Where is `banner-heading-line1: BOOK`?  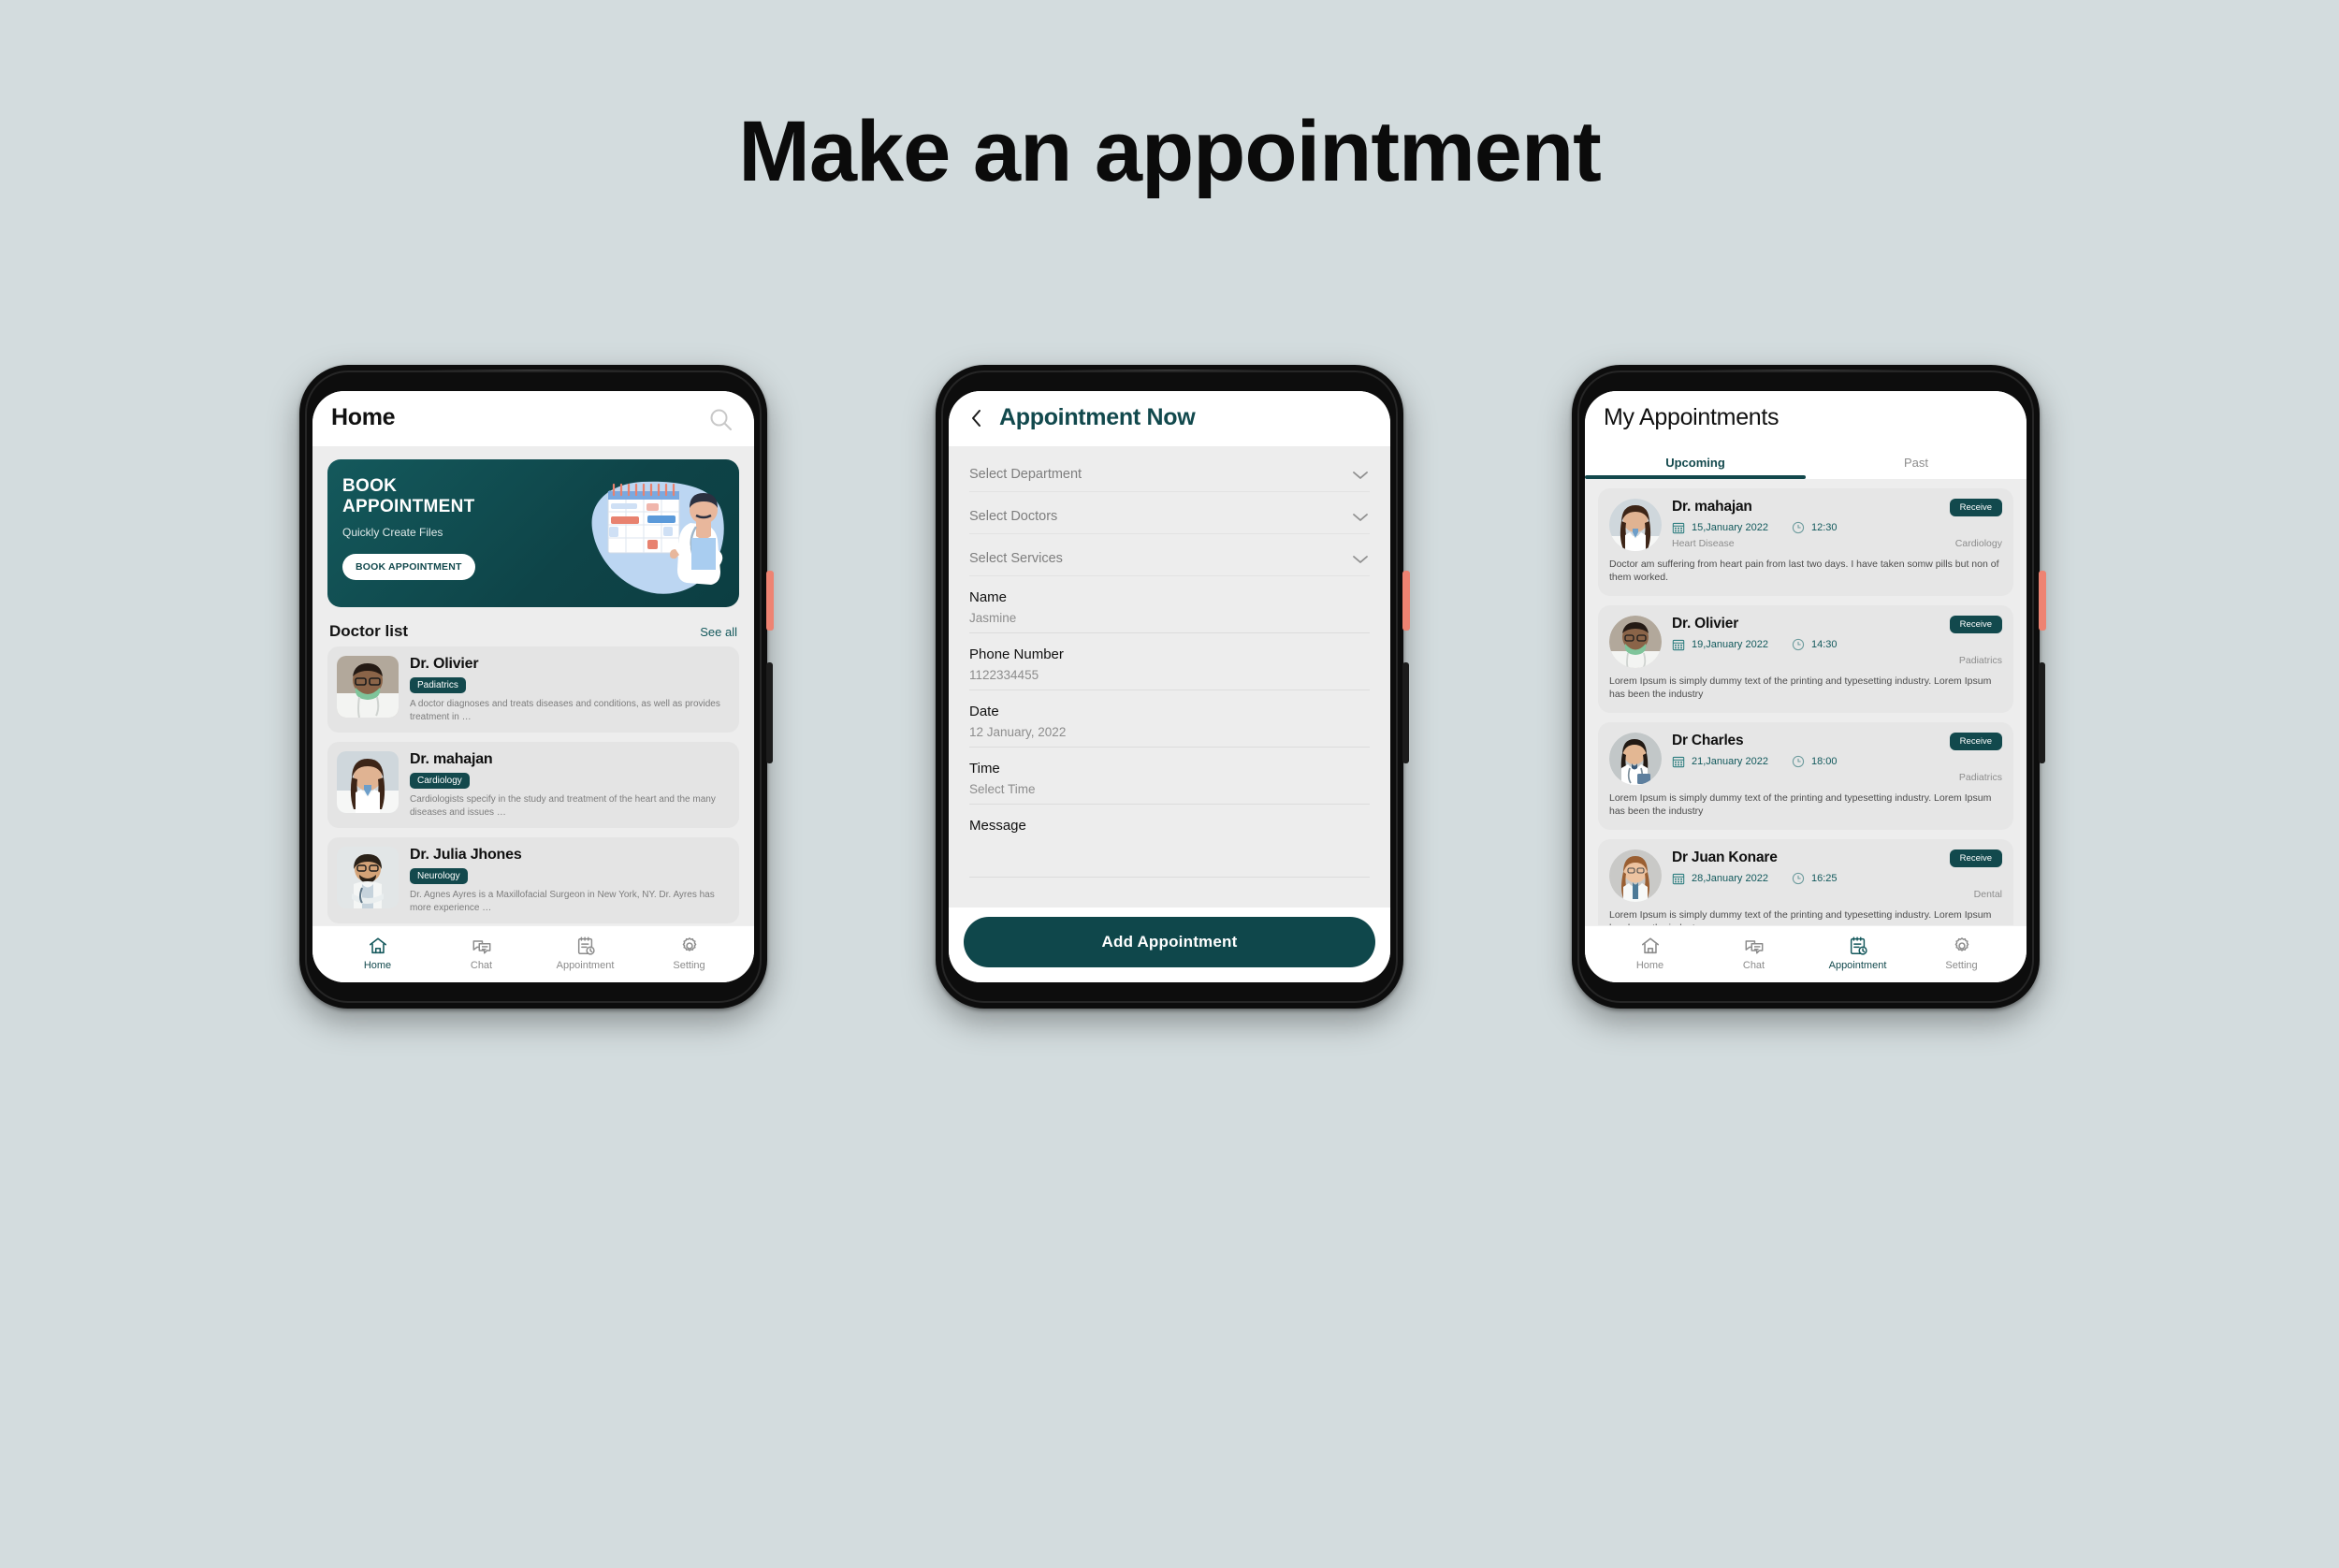 banner-heading-line1: BOOK is located at coordinates (370, 486).